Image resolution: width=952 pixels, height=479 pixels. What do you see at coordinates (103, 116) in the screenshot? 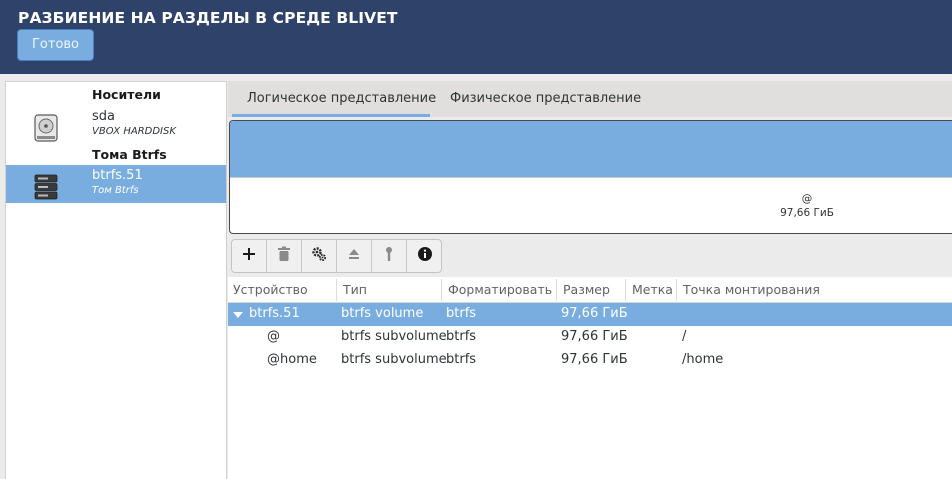
I see `sidebar-item-name: sda` at bounding box center [103, 116].